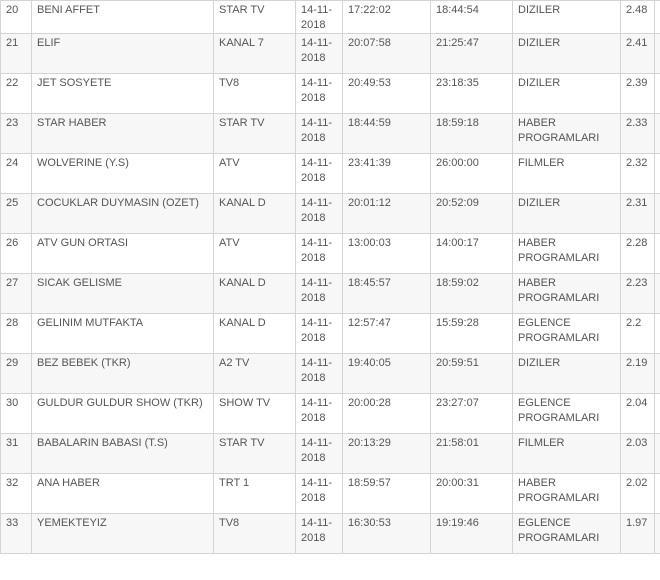 Image resolution: width=660 pixels, height=580 pixels. Describe the element at coordinates (386, 53) in the screenshot. I see `start-time-cell: 20:07:58` at that location.